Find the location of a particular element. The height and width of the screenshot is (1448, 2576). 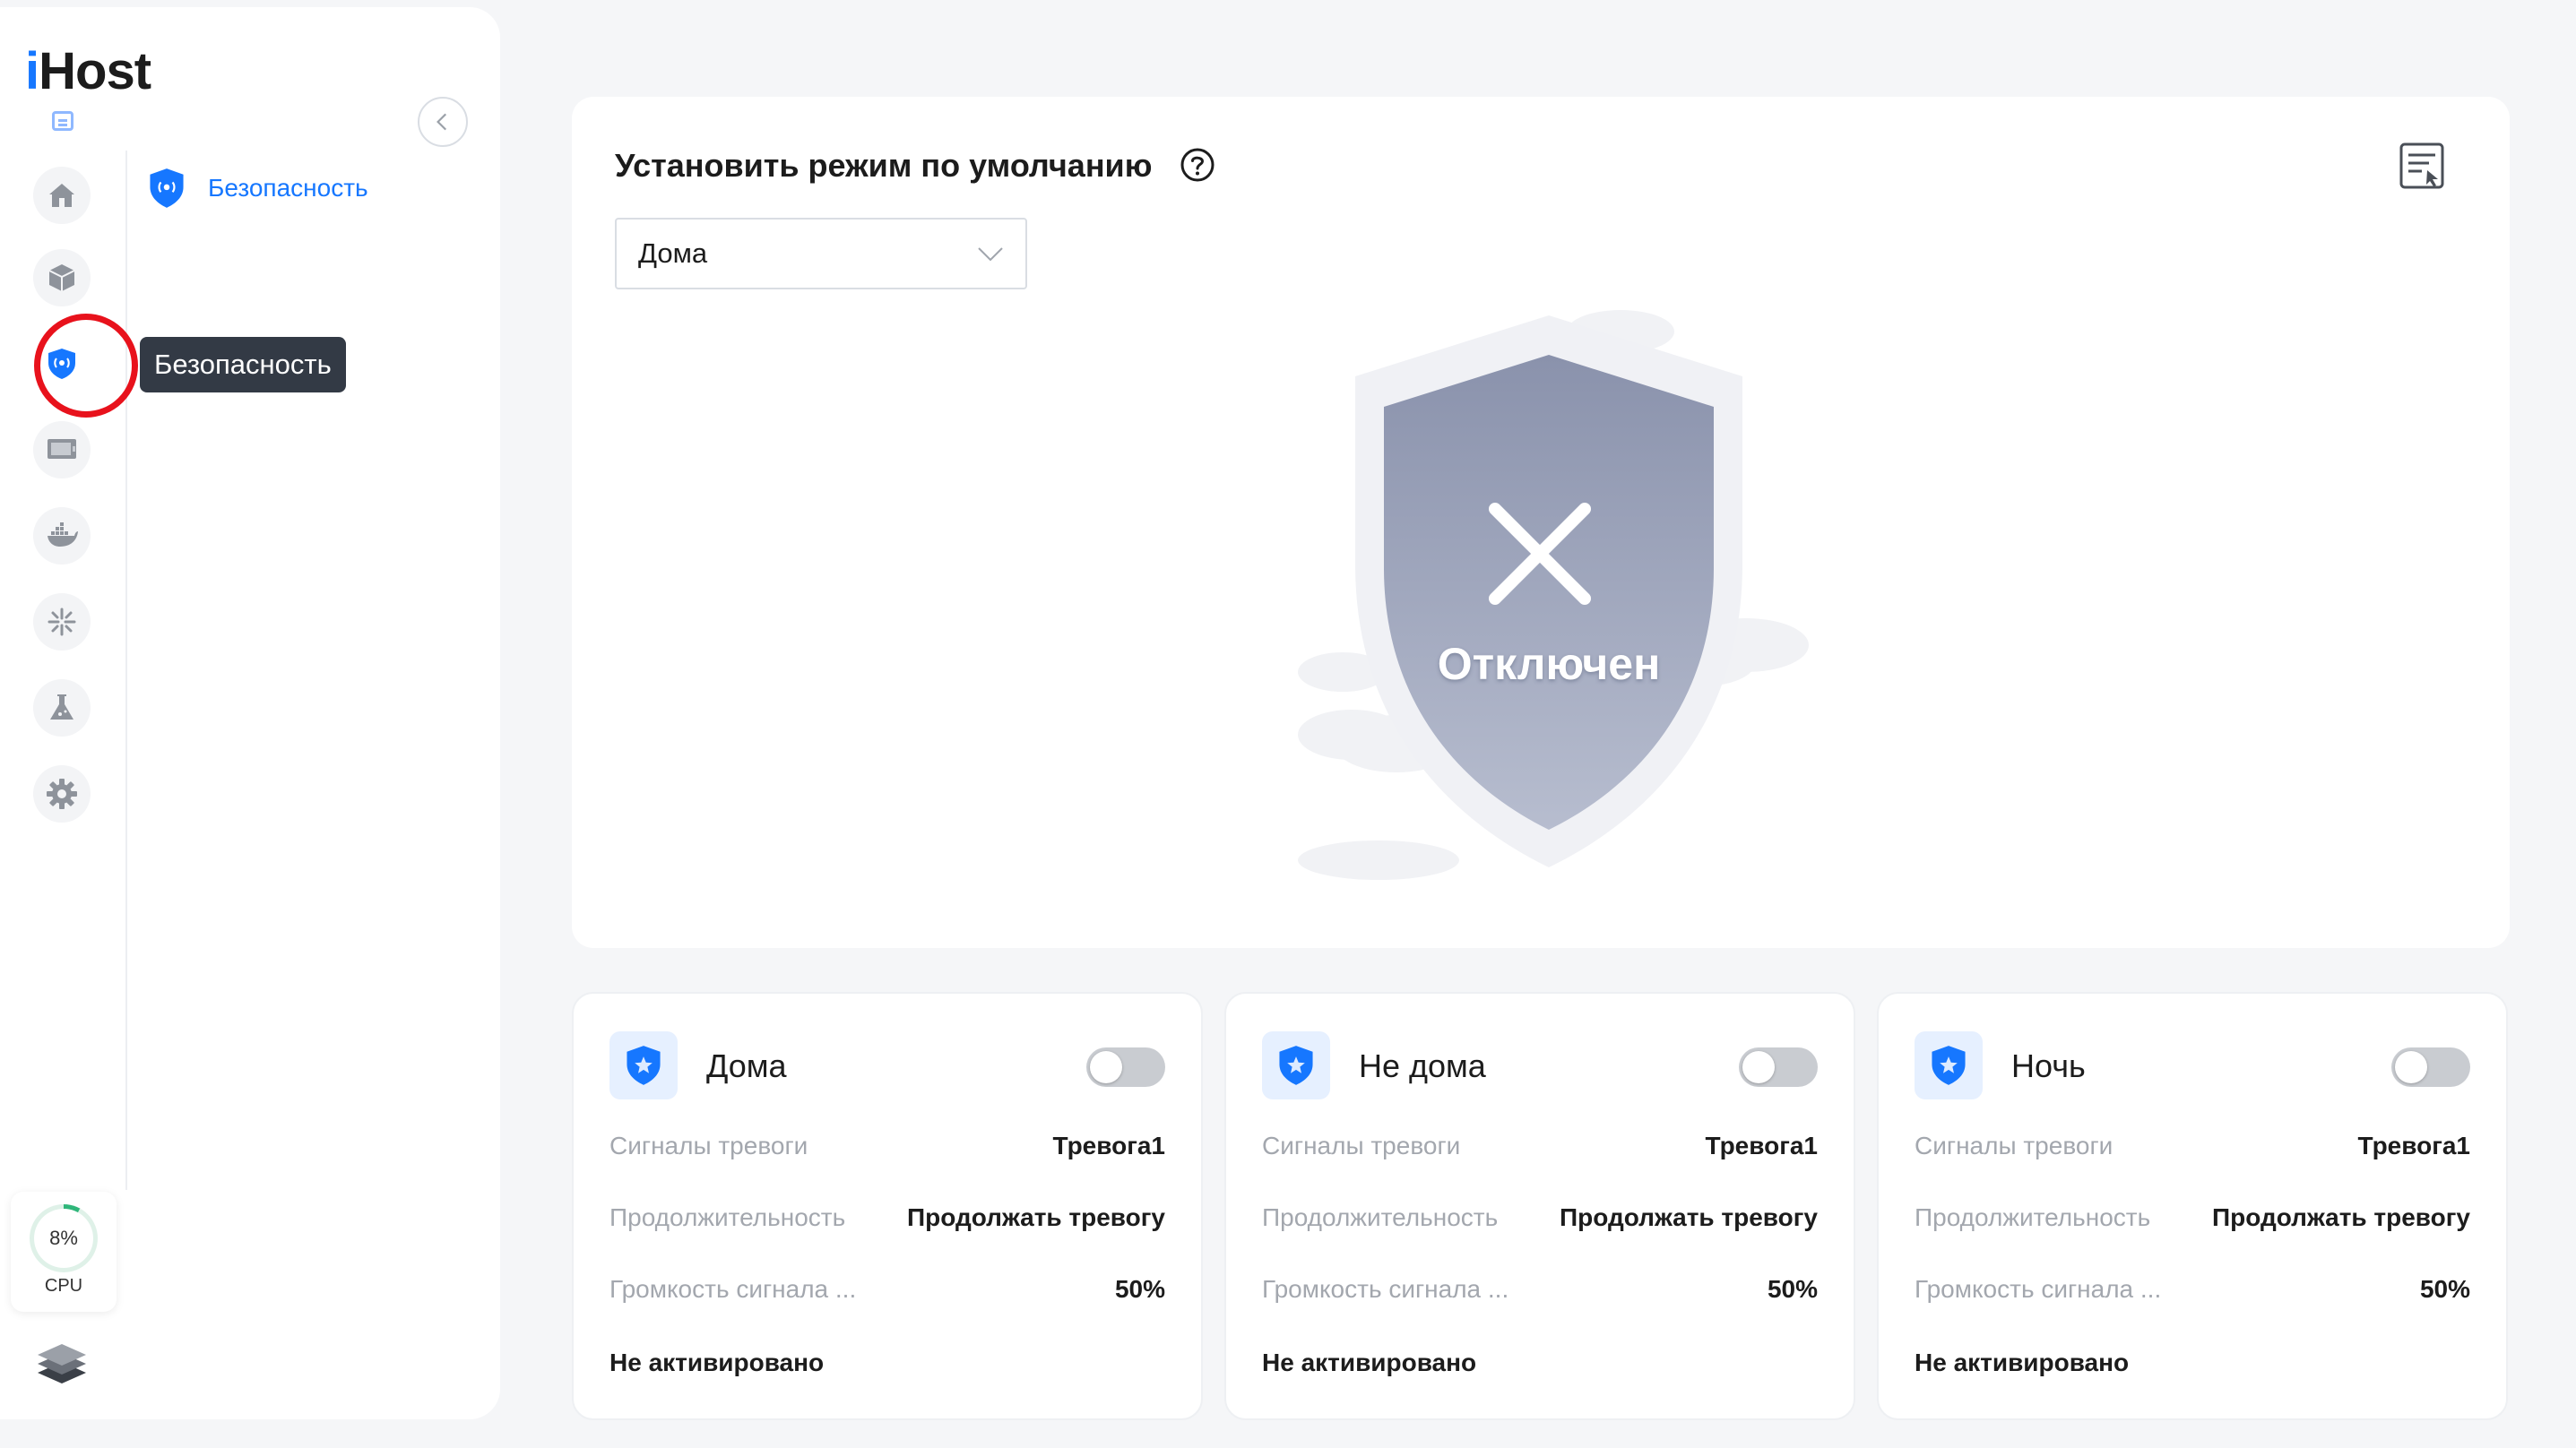

default-mode-select: Дома is located at coordinates (821, 253).